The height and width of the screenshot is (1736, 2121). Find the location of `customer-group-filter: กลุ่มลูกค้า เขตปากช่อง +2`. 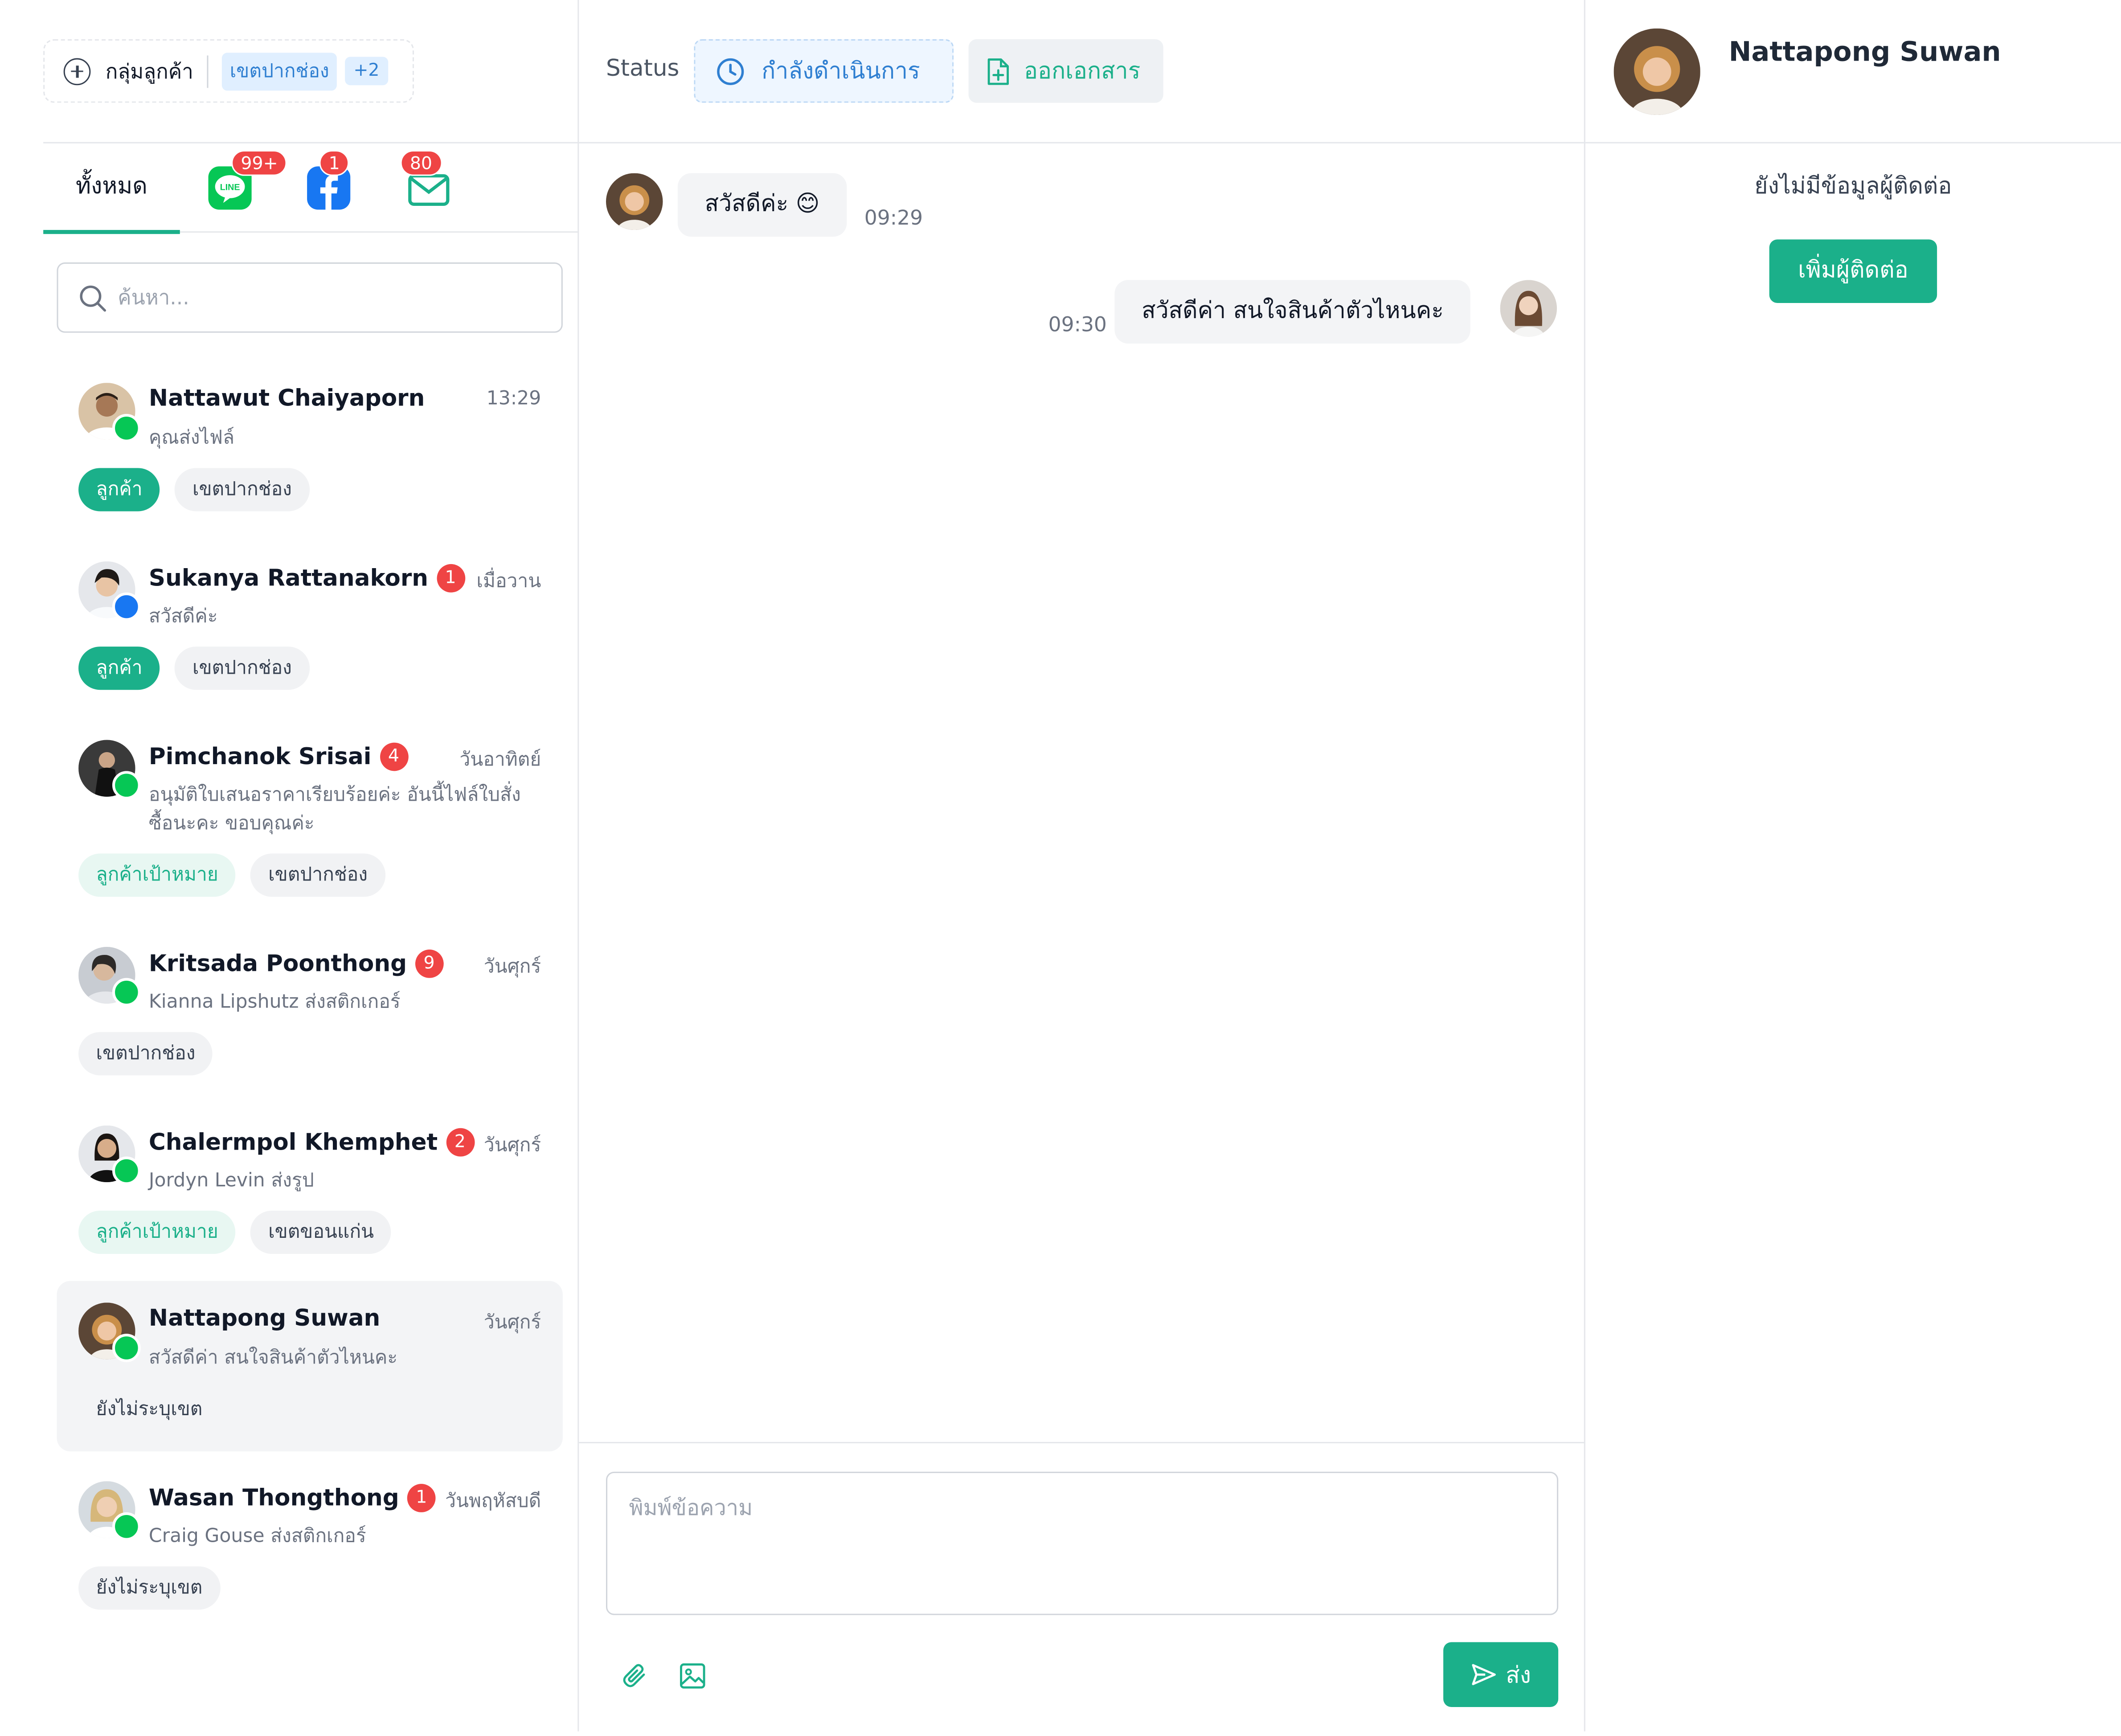

customer-group-filter: กลุ่มลูกค้า เขตปากช่อง +2 is located at coordinates (228, 71).